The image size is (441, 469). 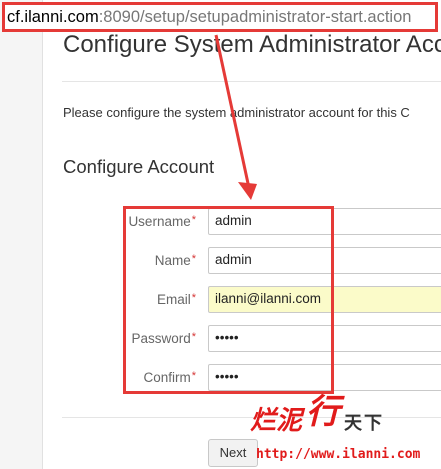 I want to click on watermark-char: 泥, so click(x=289, y=421).